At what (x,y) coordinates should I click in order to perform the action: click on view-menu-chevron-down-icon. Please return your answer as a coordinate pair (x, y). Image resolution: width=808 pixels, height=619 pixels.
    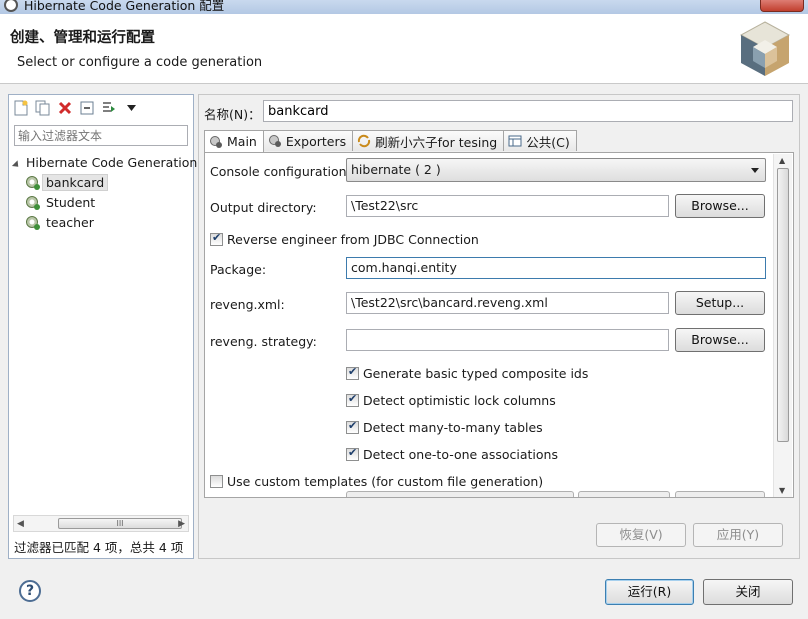
    Looking at the image, I should click on (131, 108).